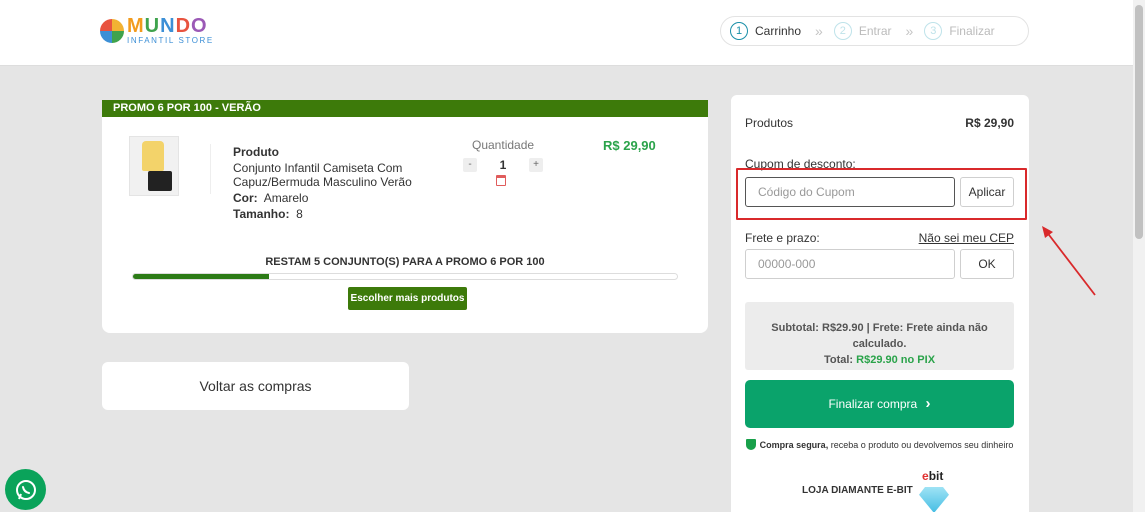 Image resolution: width=1145 pixels, height=512 pixels. I want to click on chevron-right-icon: ›, so click(928, 403).